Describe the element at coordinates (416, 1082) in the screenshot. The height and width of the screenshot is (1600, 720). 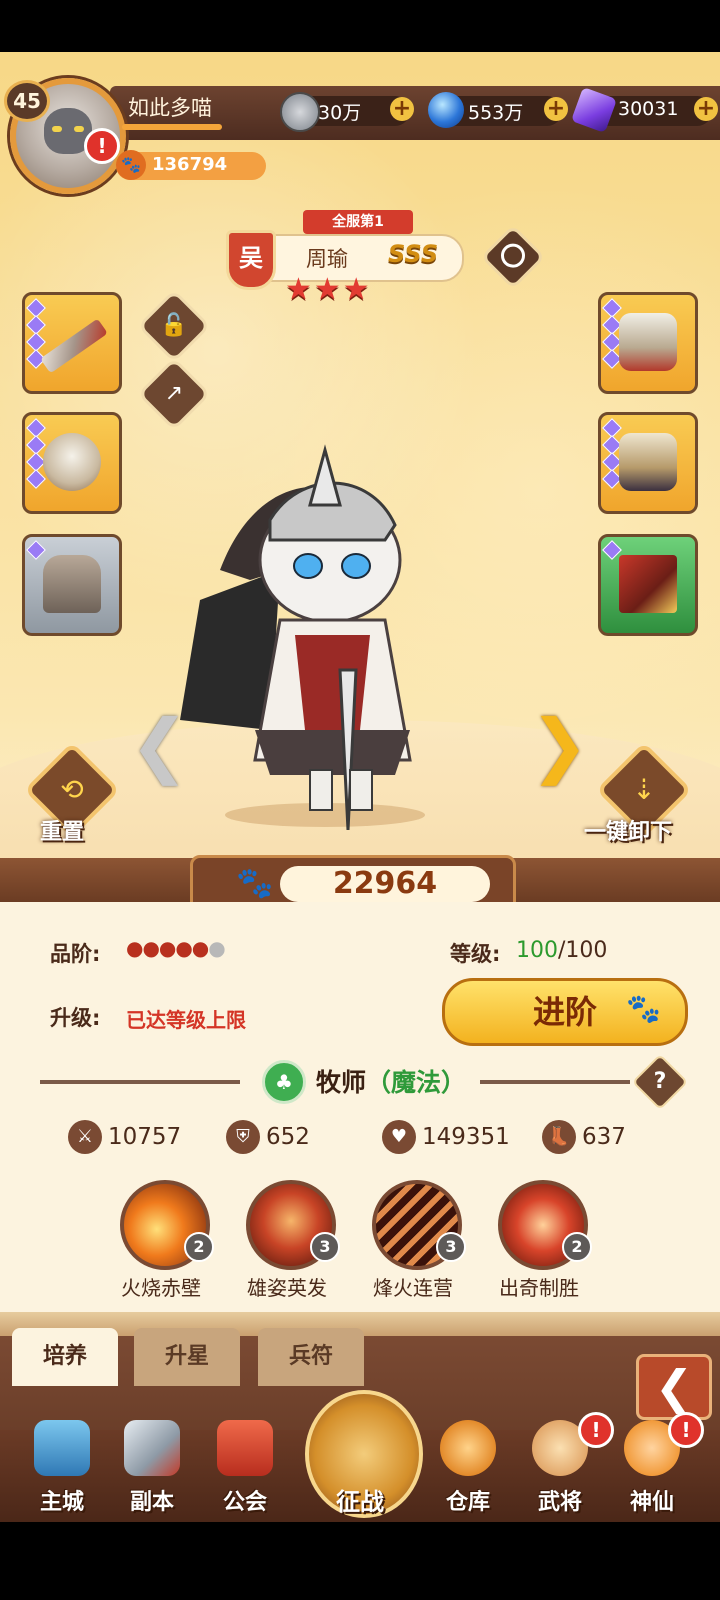
I see `class-type: （魔法）` at that location.